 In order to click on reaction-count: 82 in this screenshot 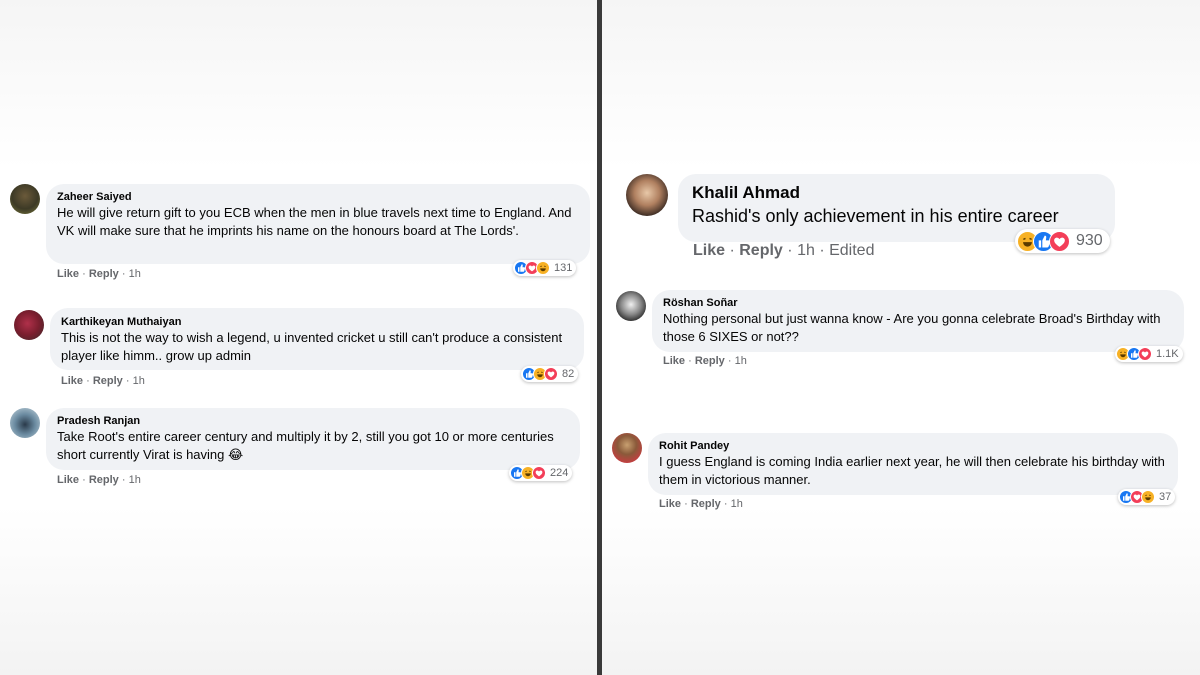, I will do `click(568, 374)`.